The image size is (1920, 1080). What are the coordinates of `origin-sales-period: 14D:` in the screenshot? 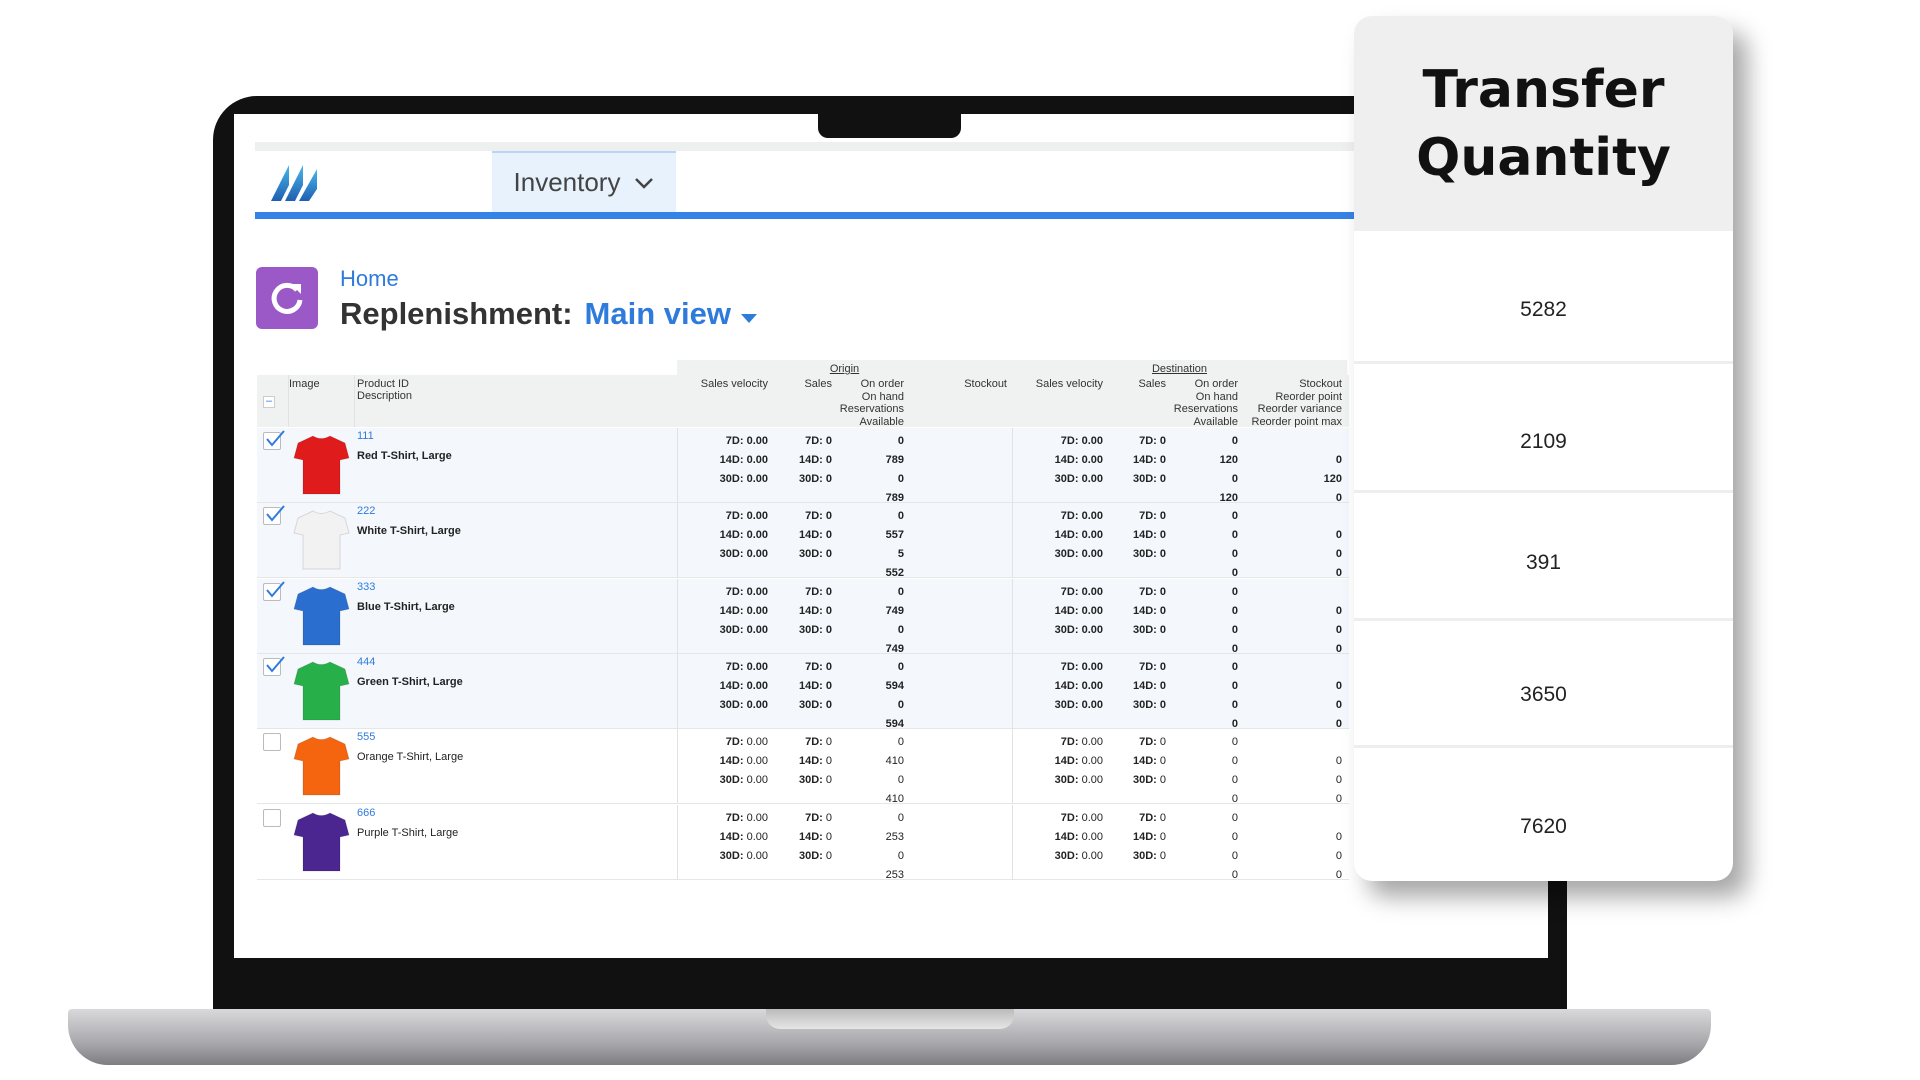 It's located at (810, 836).